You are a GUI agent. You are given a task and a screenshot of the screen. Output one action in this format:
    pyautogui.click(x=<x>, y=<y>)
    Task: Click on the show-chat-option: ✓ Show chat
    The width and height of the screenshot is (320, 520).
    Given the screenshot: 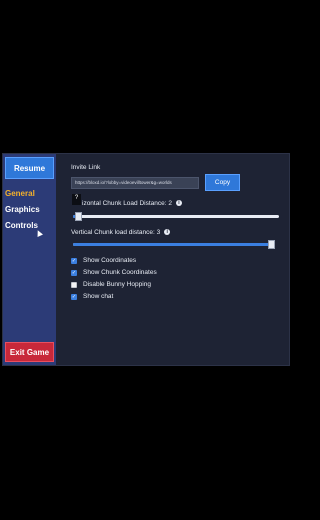 What is the action you would take?
    pyautogui.click(x=92, y=296)
    